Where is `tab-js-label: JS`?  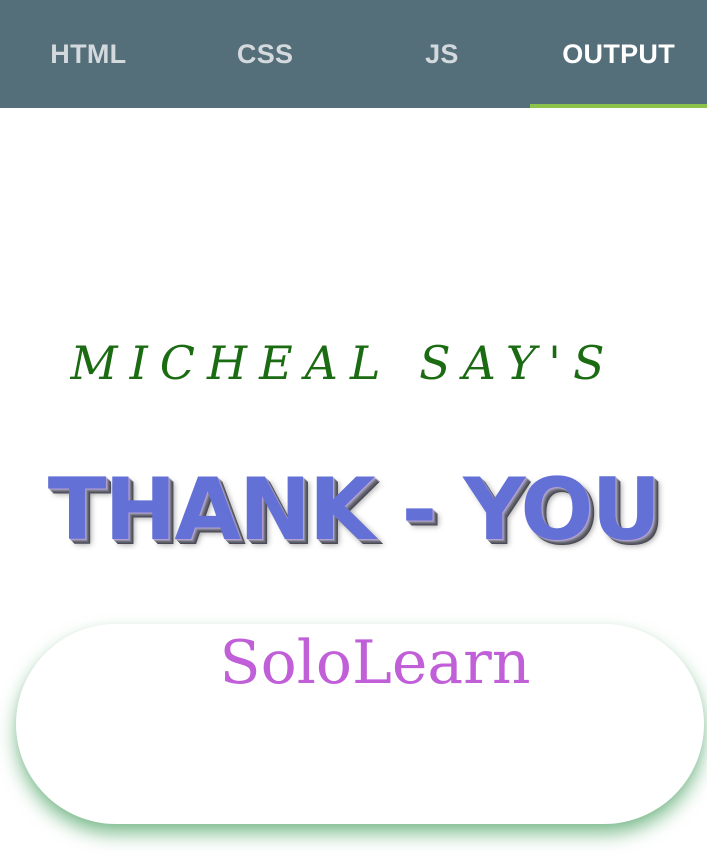
tab-js-label: JS is located at coordinates (442, 53).